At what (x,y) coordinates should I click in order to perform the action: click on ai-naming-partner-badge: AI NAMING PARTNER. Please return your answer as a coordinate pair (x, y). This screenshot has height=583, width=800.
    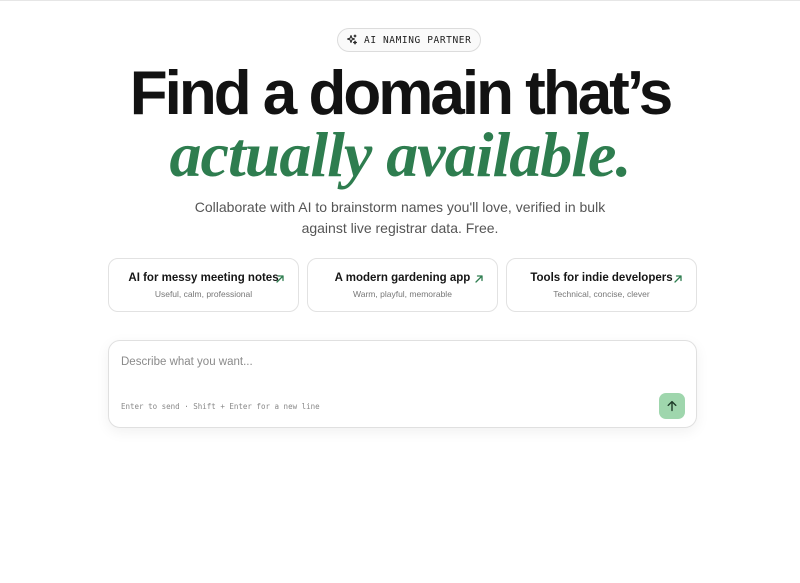
    Looking at the image, I should click on (409, 40).